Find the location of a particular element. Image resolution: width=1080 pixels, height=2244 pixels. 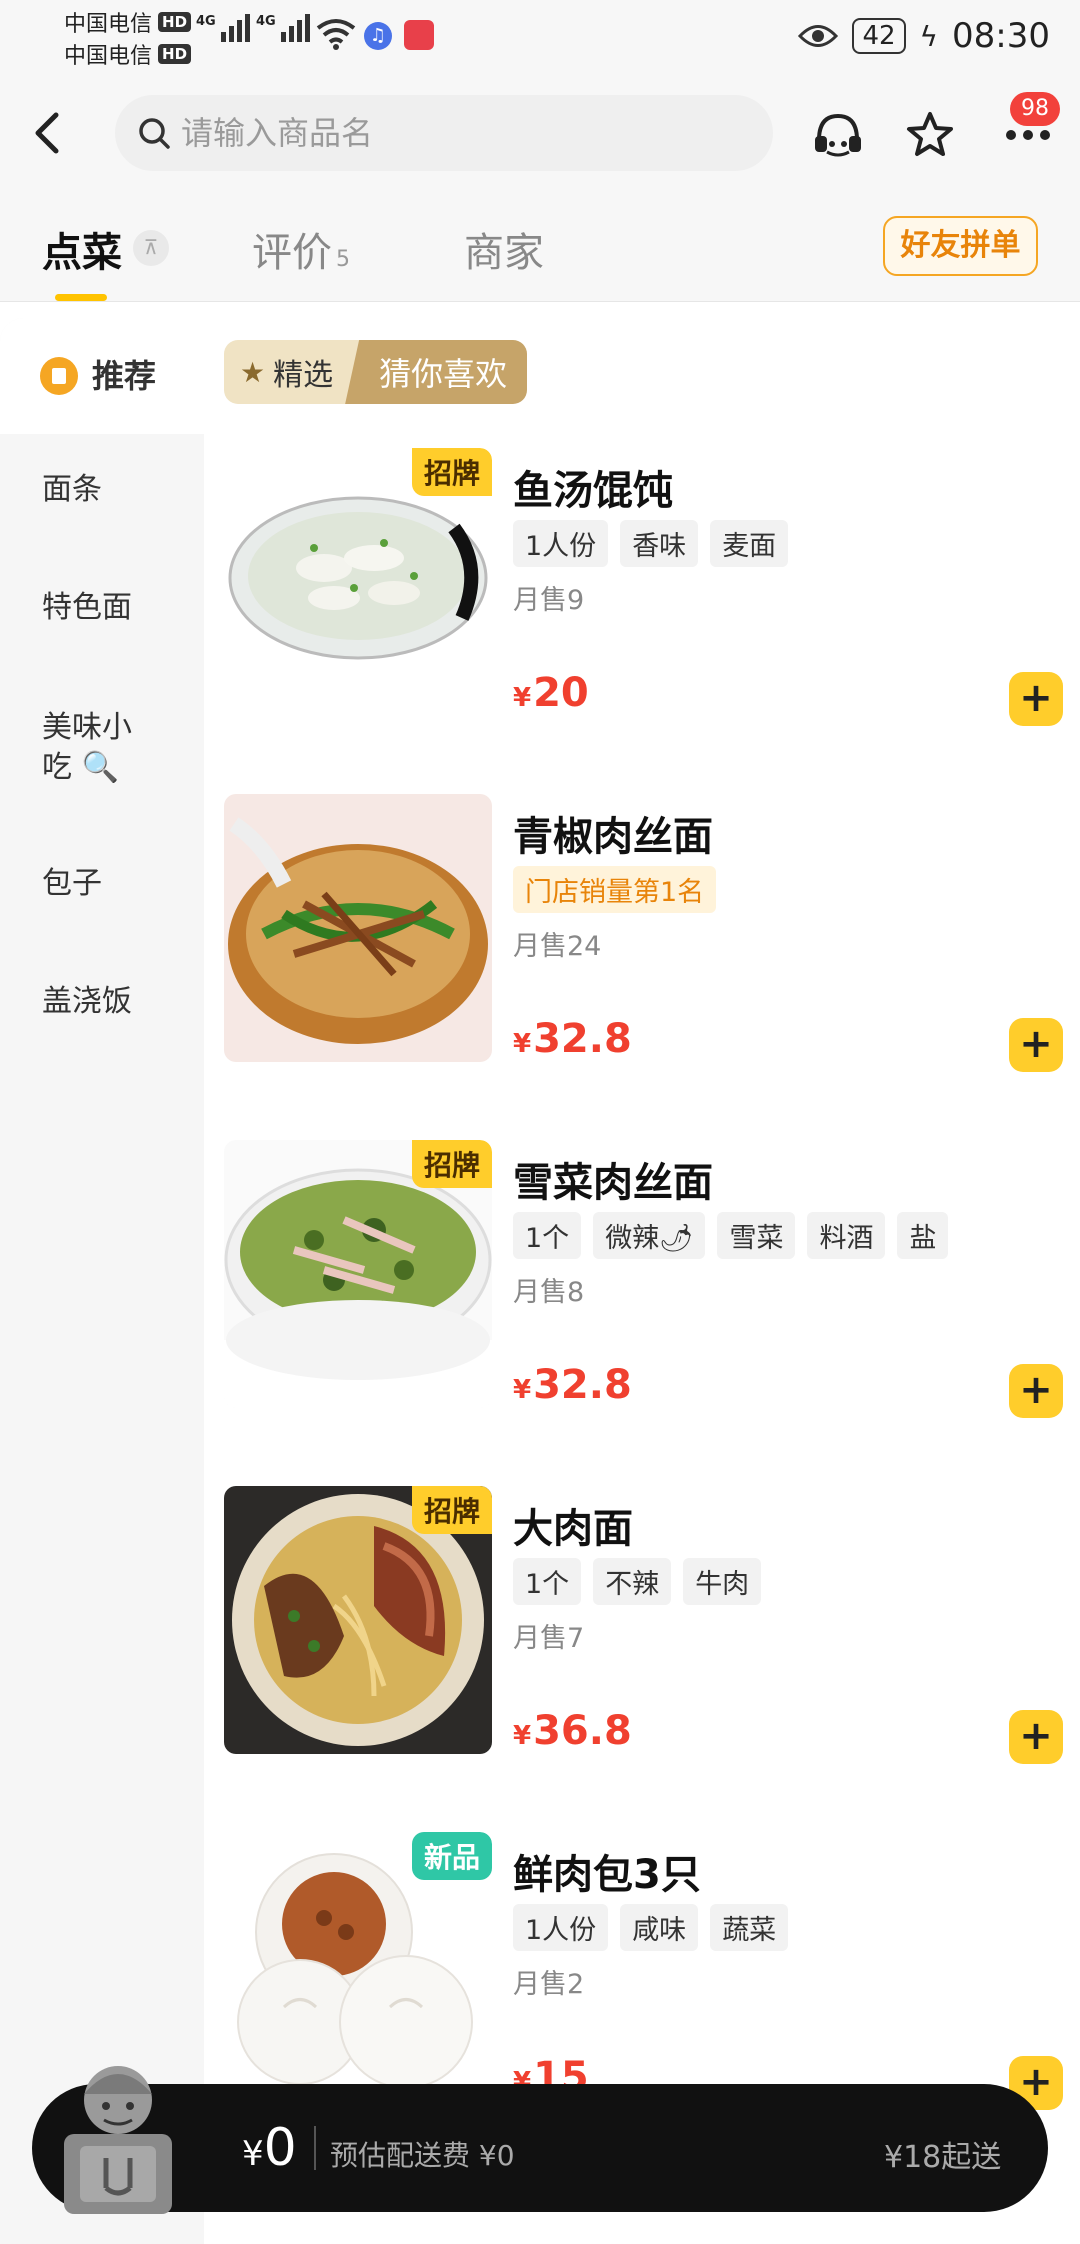

dish-chip: 1人份 is located at coordinates (561, 1927).